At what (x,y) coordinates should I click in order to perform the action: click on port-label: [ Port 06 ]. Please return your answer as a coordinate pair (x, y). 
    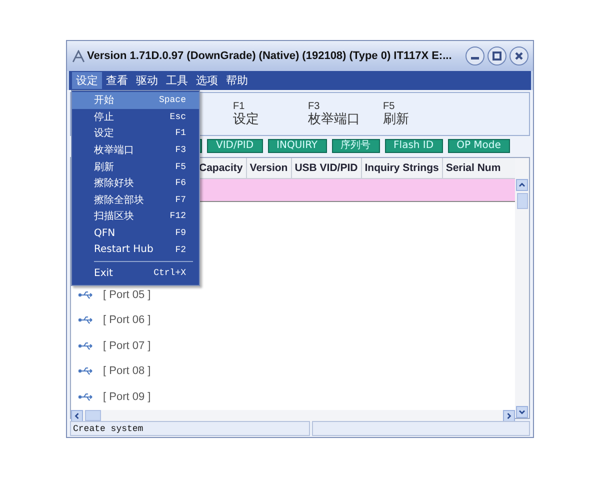
    Looking at the image, I should click on (127, 320).